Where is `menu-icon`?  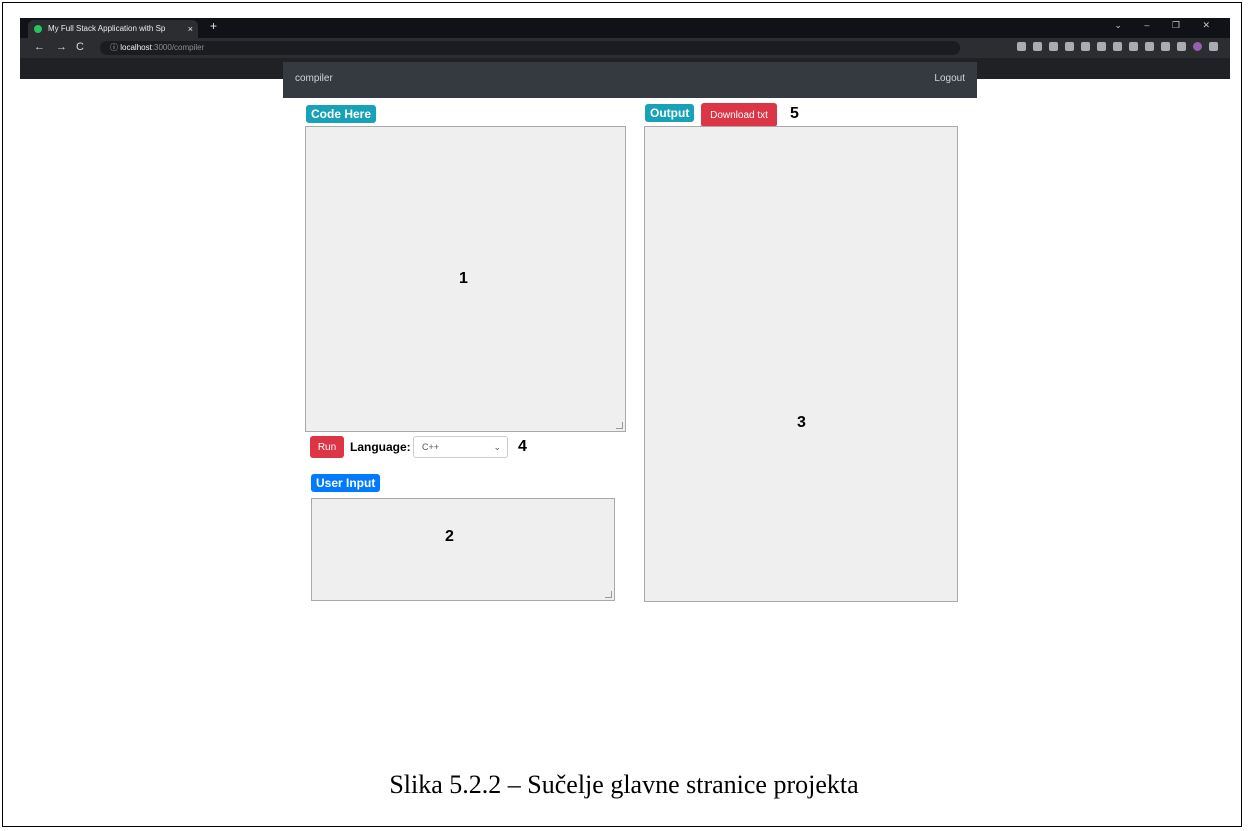
menu-icon is located at coordinates (1213, 46).